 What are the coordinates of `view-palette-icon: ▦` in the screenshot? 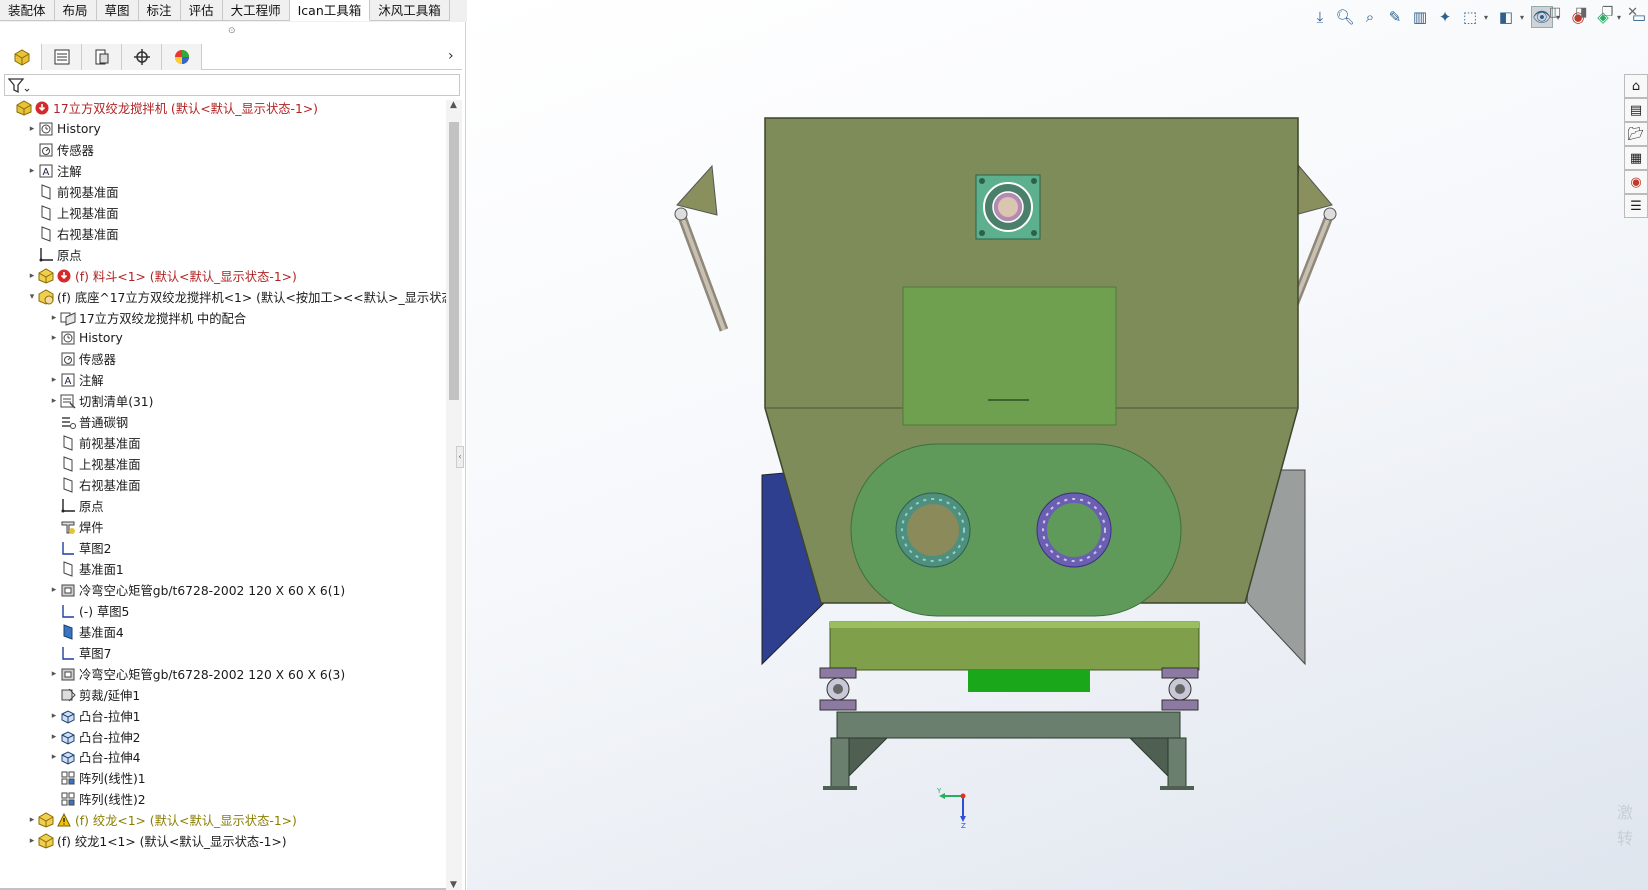 It's located at (1636, 158).